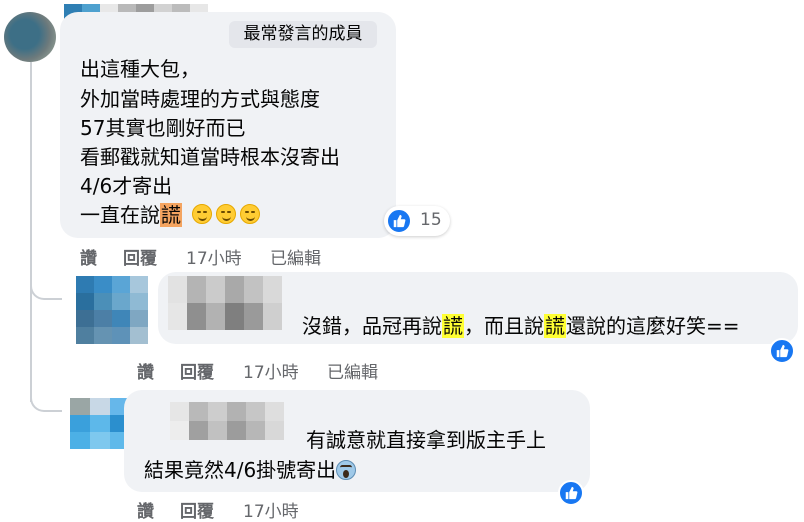 The image size is (804, 522). Describe the element at coordinates (346, 470) in the screenshot. I see `screaming-face-emoji-icon` at that location.